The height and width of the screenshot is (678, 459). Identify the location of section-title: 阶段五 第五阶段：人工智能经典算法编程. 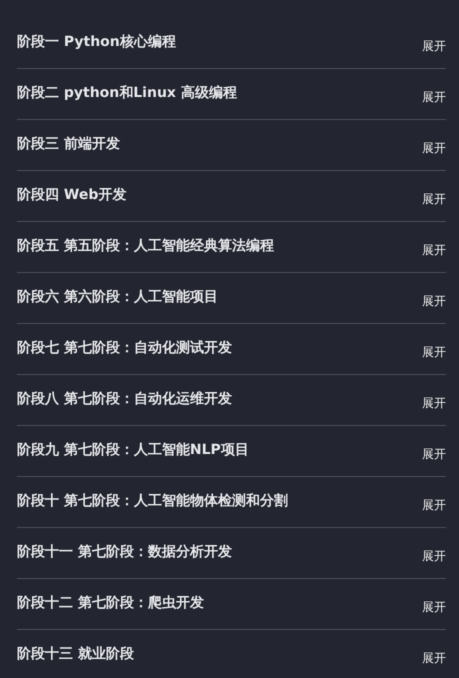
(145, 246).